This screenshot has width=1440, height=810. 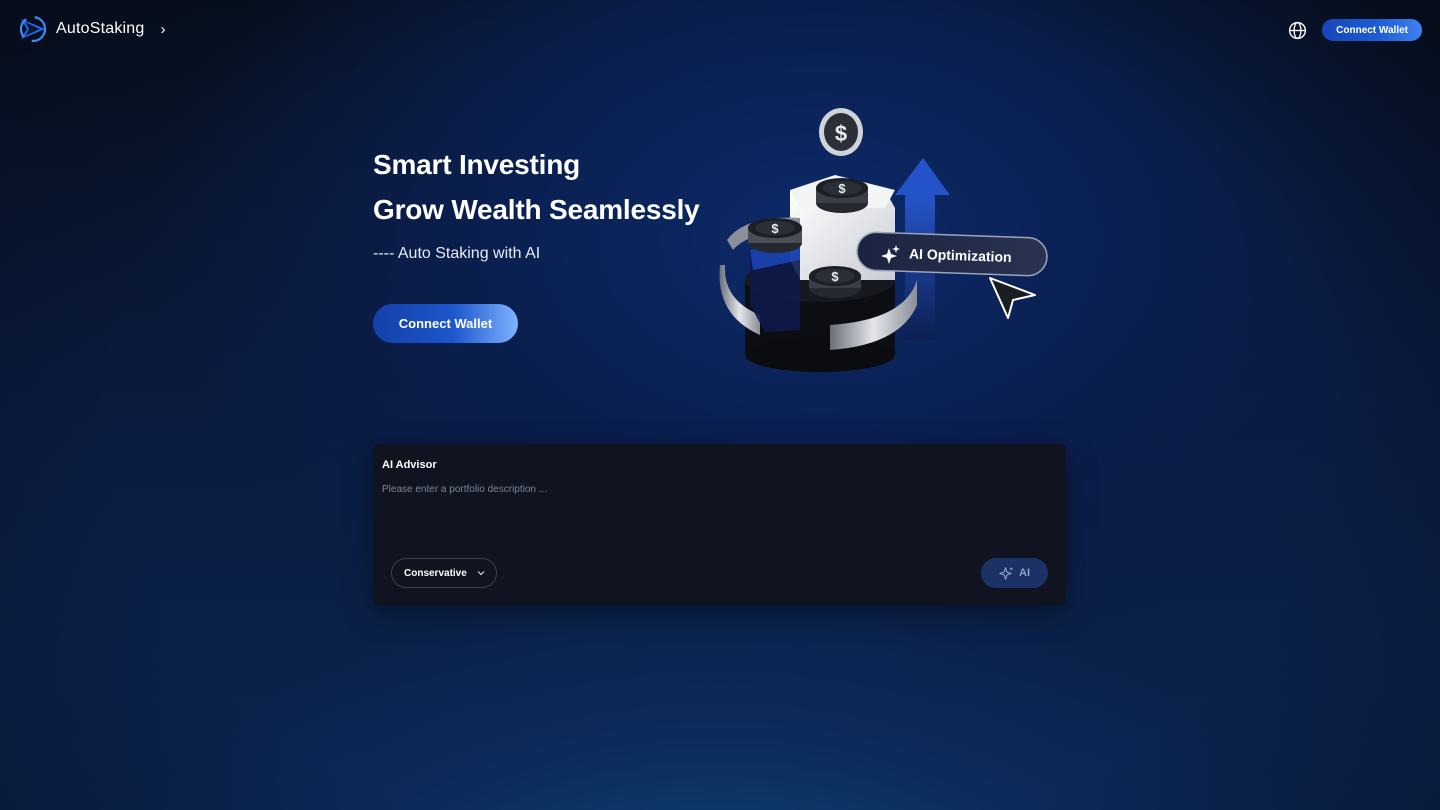 I want to click on globe-icon, so click(x=1297, y=30).